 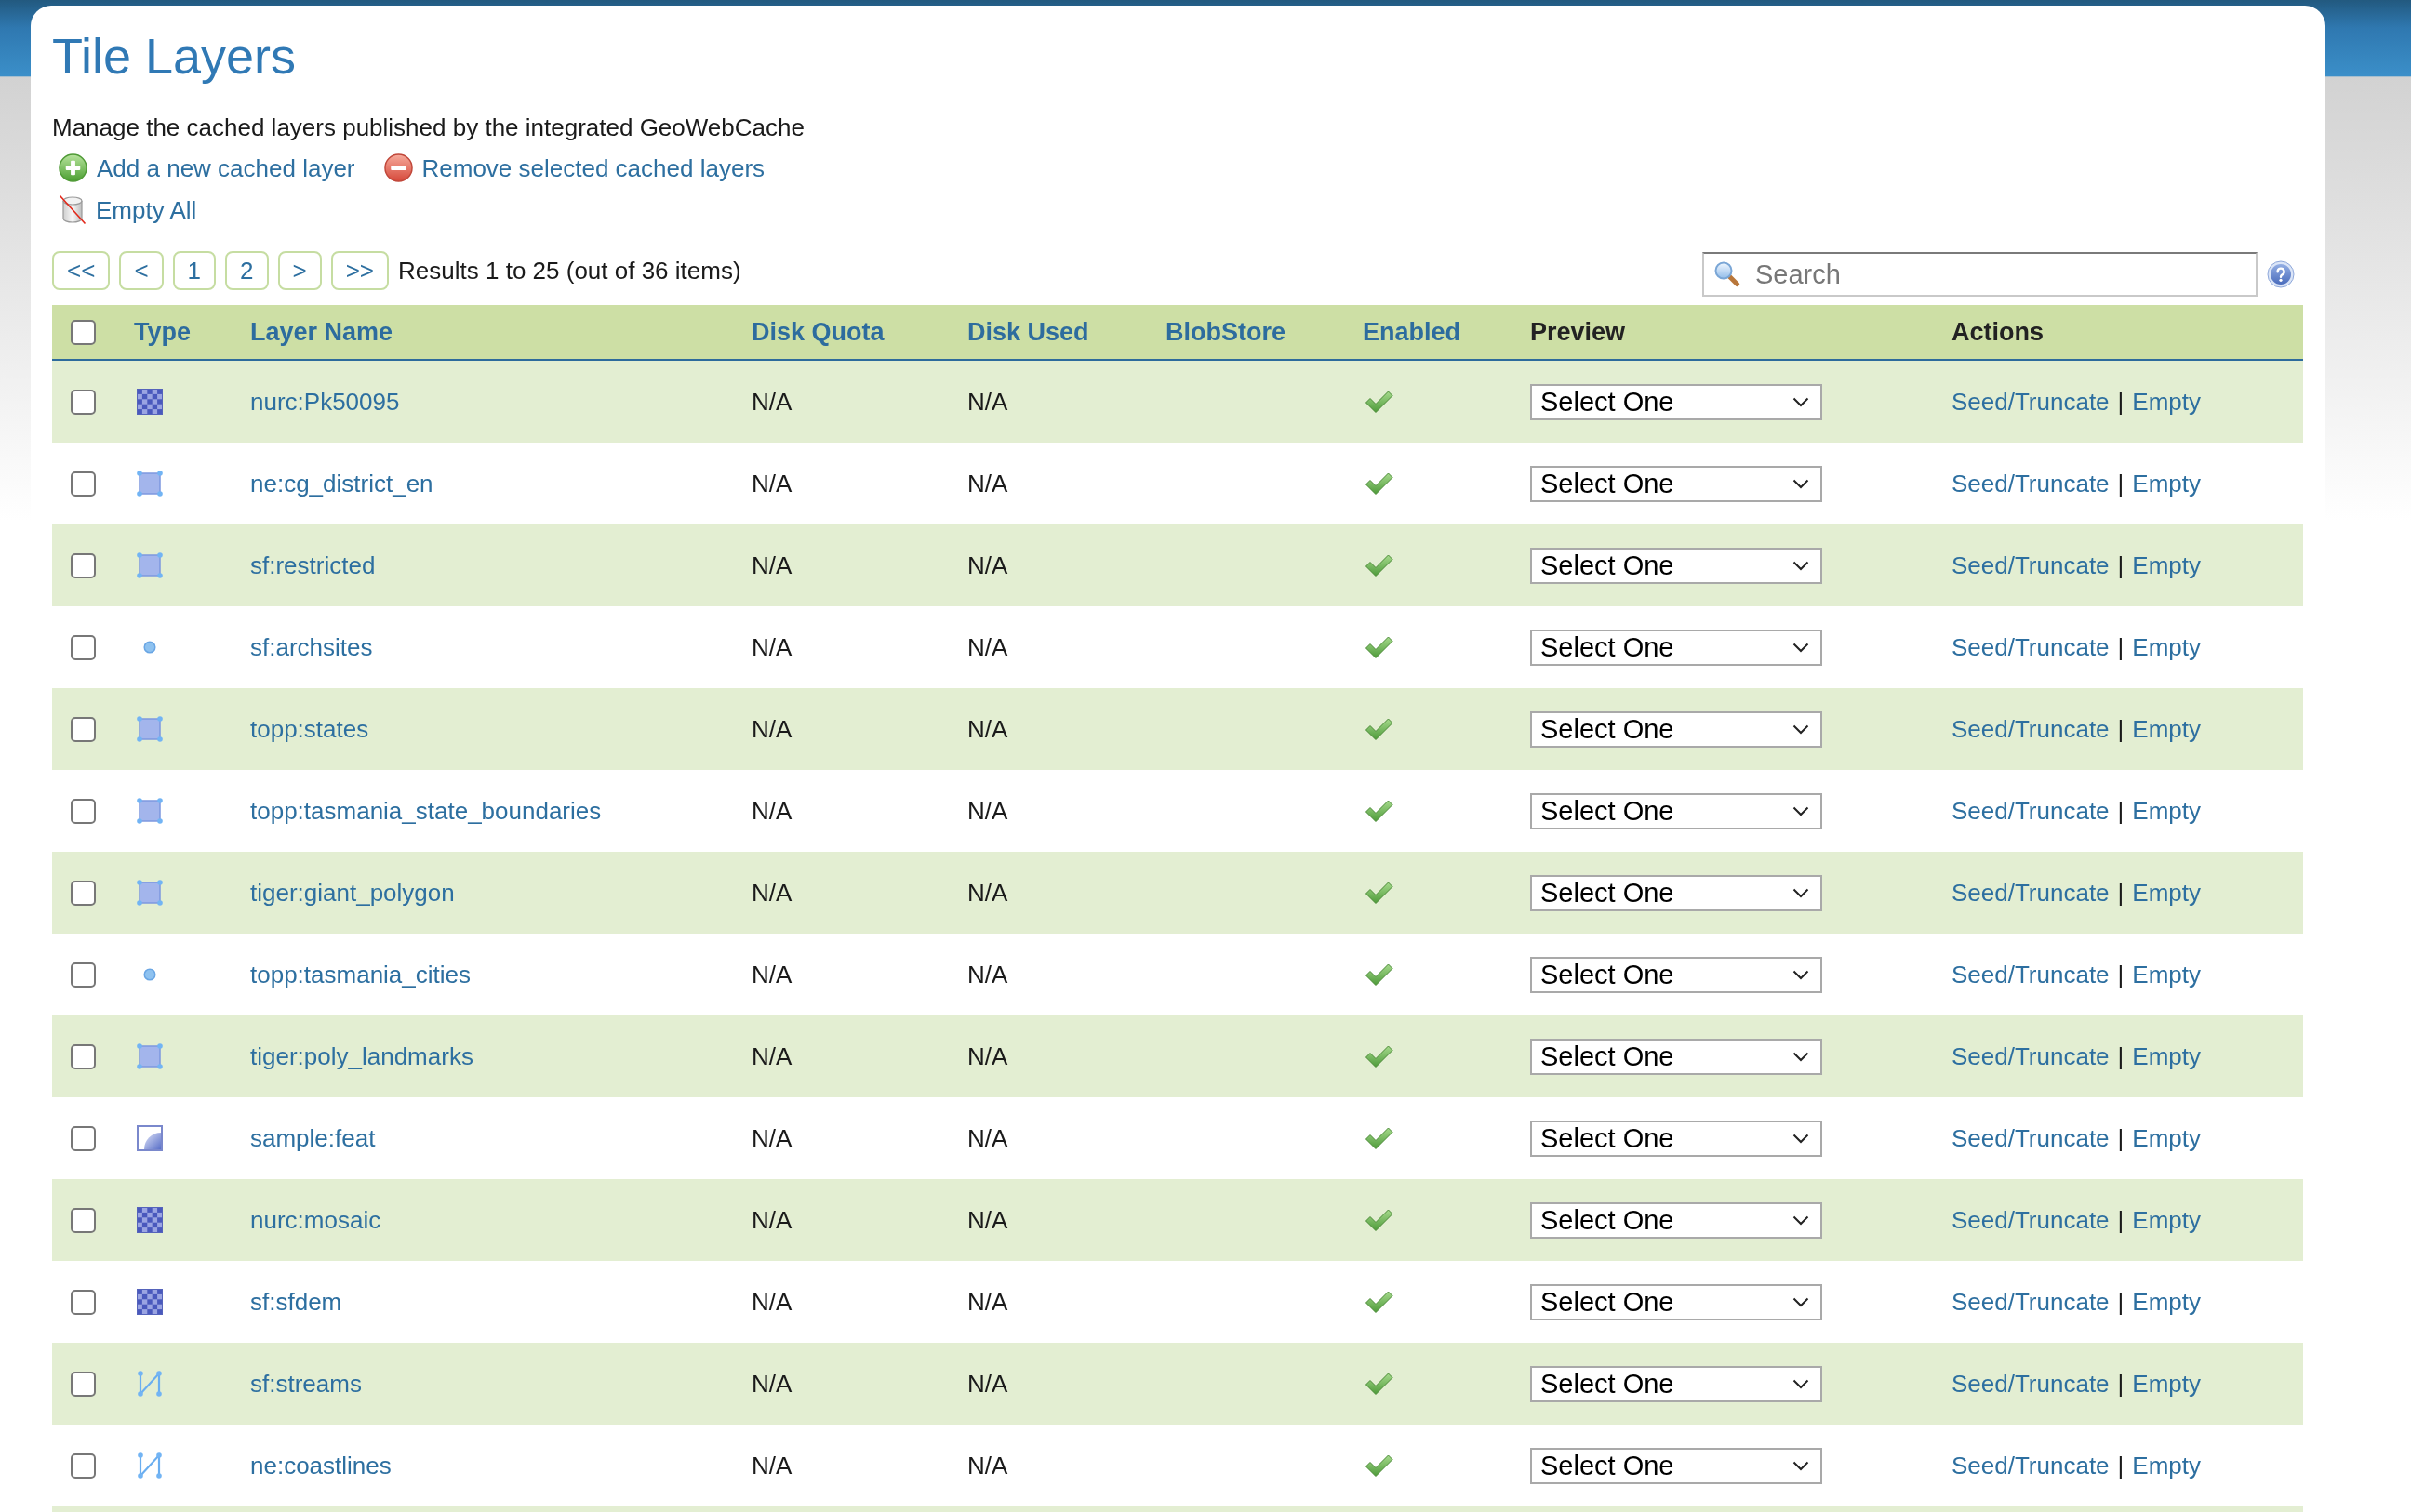 I want to click on empty-all-link: Empty All, so click(x=128, y=209).